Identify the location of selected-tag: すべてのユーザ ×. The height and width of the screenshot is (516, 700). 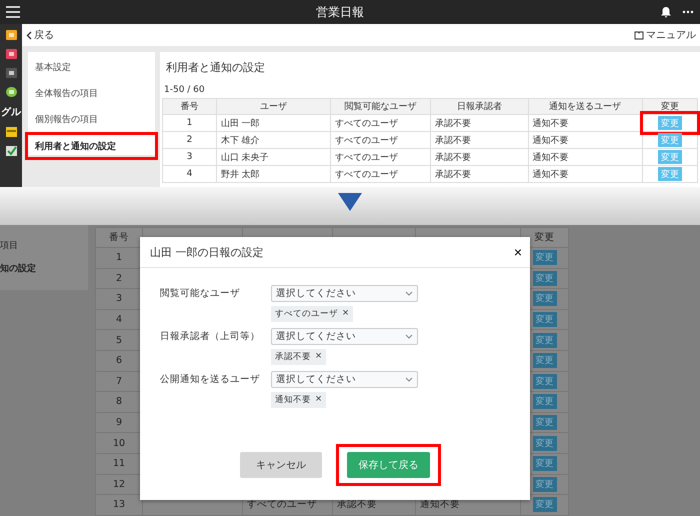
(312, 314).